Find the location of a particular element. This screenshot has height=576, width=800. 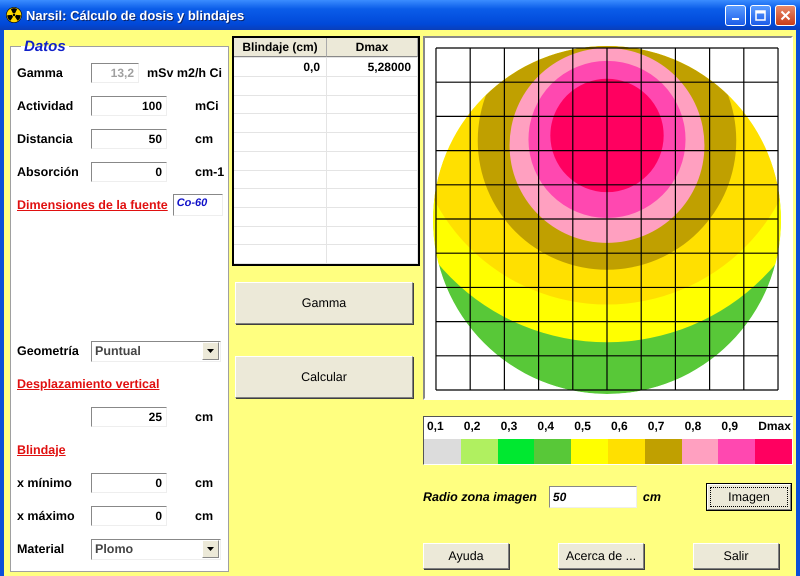

unit-label: mCi is located at coordinates (207, 106).